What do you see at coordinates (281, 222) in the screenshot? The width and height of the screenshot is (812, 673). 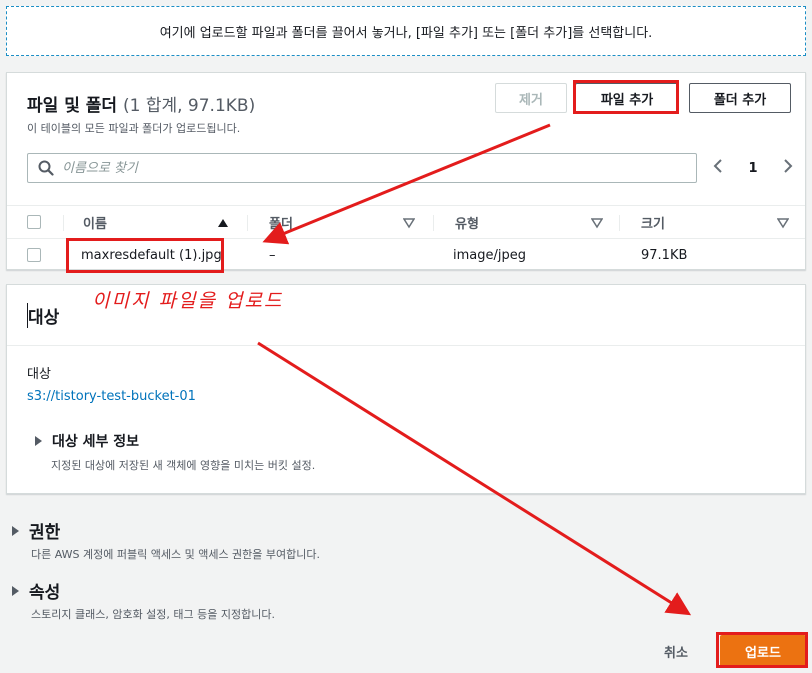 I see `column-header-folder: 폴더` at bounding box center [281, 222].